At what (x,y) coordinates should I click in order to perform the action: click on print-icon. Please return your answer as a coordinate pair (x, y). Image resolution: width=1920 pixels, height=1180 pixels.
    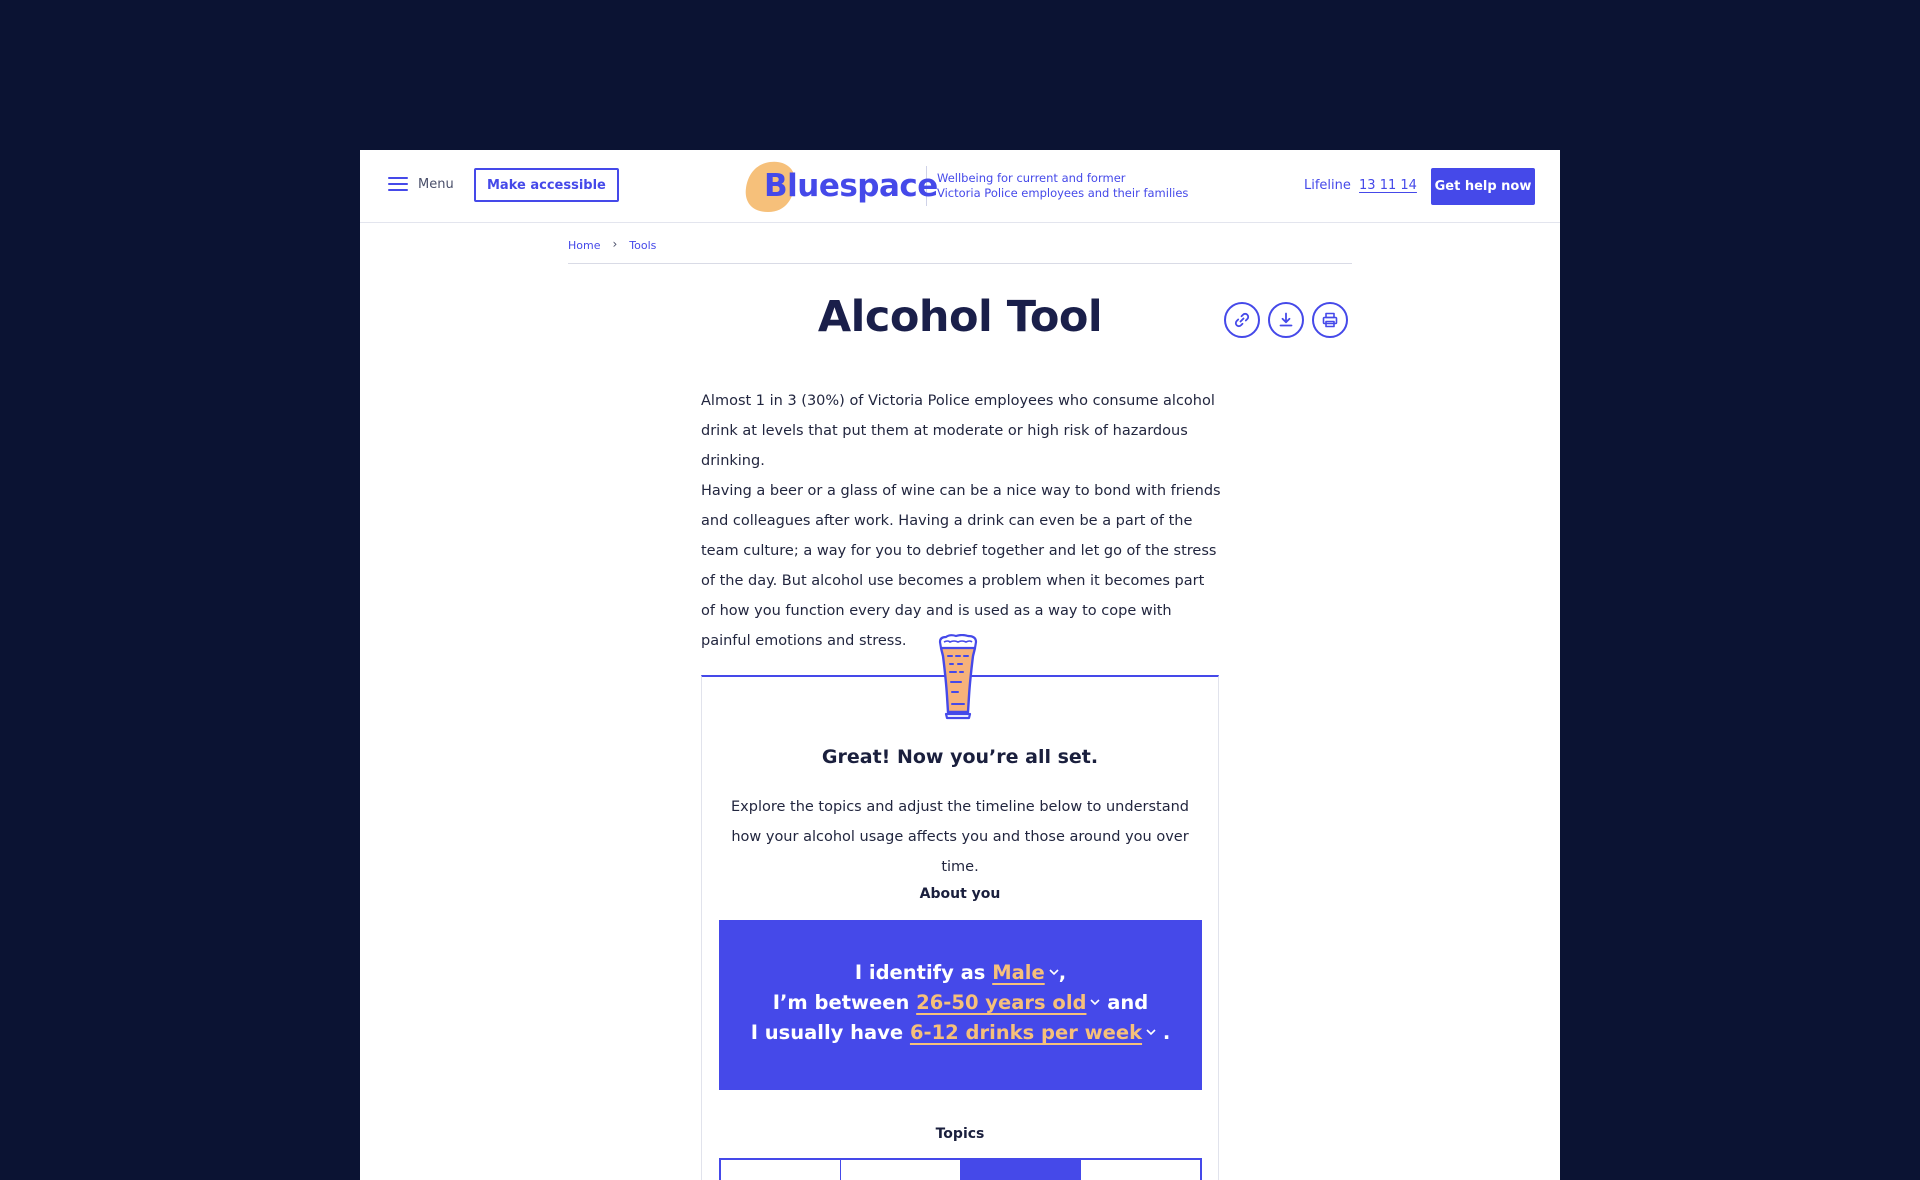
    Looking at the image, I should click on (1330, 320).